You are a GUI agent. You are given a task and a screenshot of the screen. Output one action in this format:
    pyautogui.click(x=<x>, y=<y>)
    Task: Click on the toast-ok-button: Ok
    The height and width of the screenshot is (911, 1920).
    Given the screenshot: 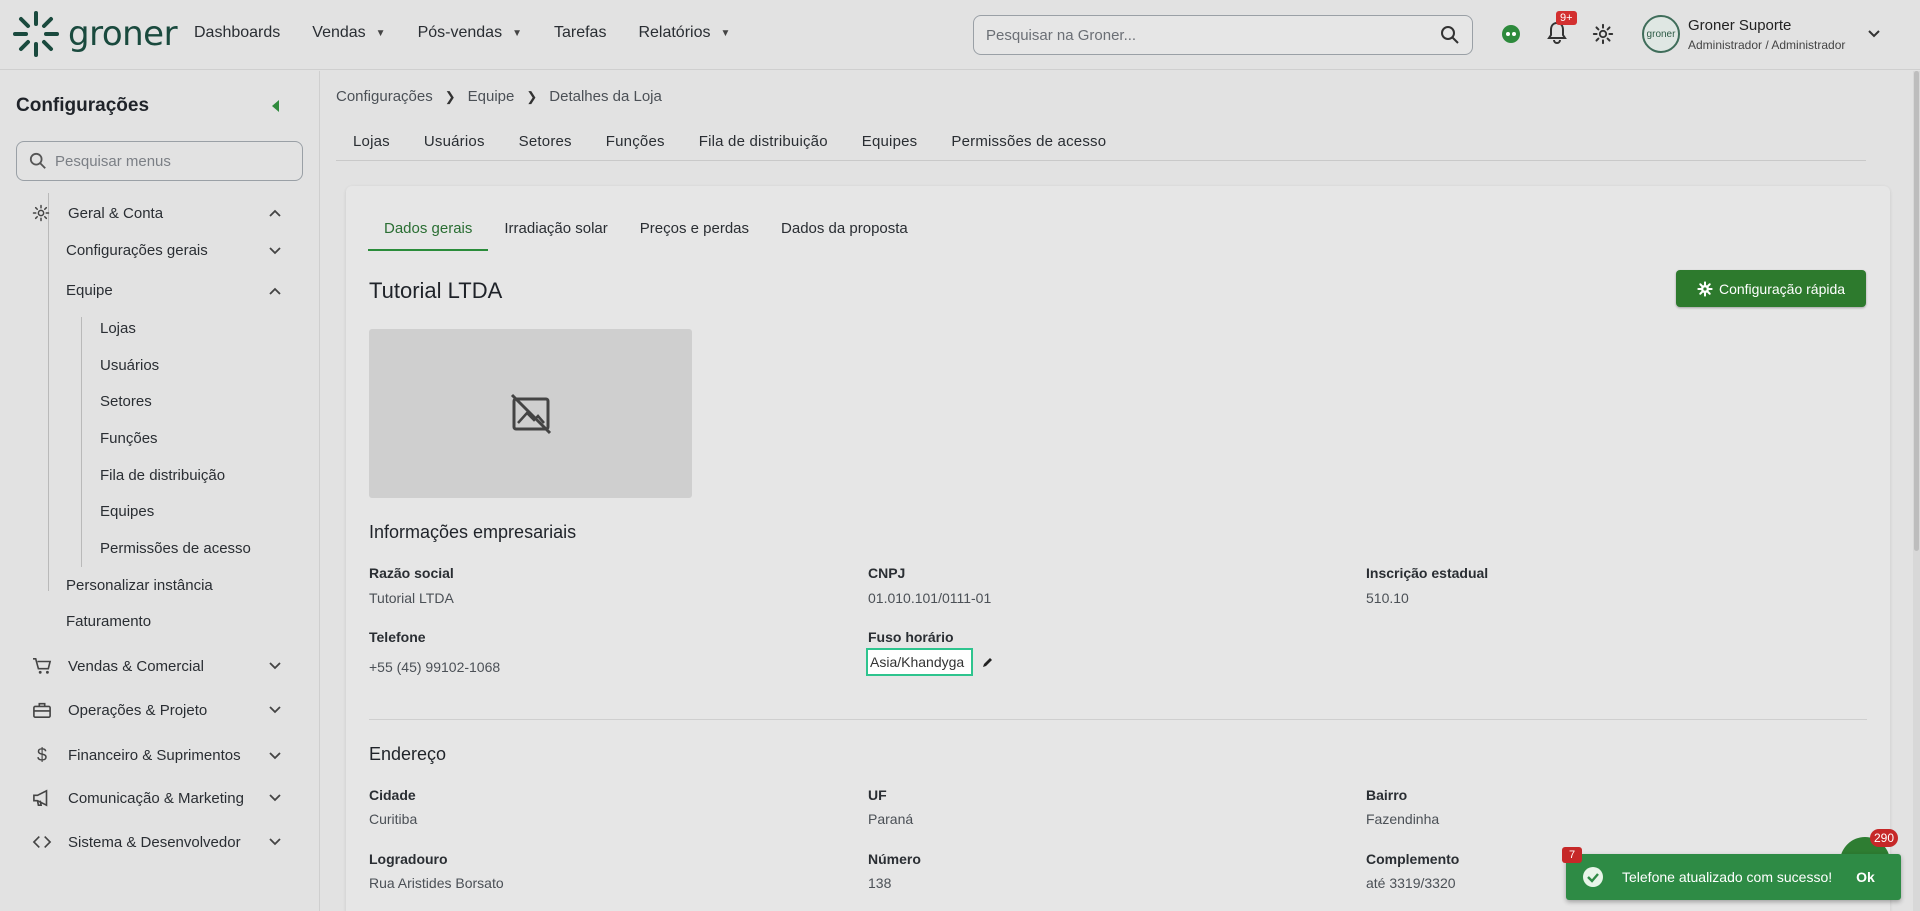 What is the action you would take?
    pyautogui.click(x=1865, y=877)
    